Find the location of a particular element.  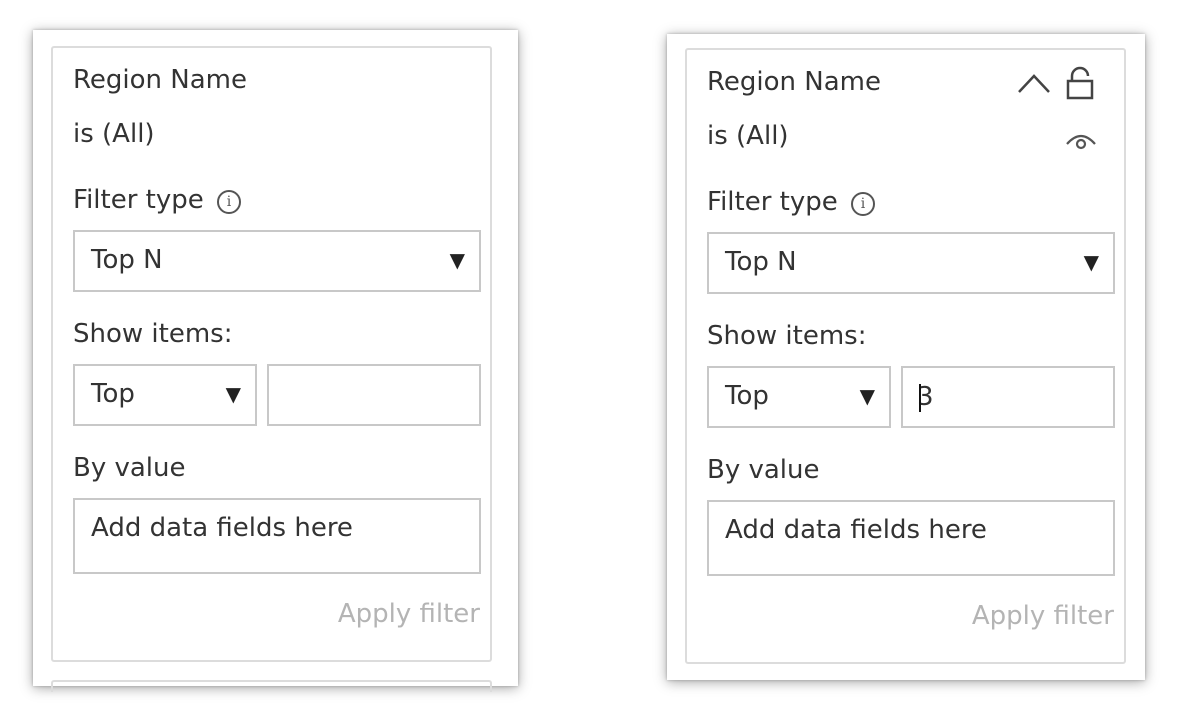

next-filter-card is located at coordinates (271, 686).